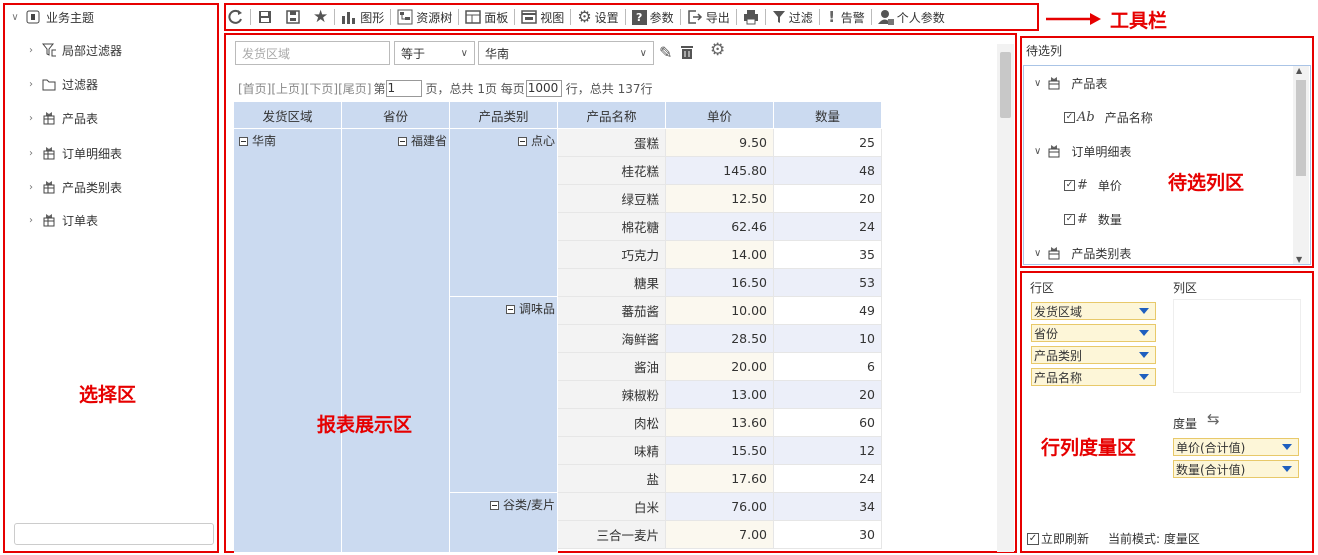 The image size is (1318, 555). What do you see at coordinates (665, 52) in the screenshot?
I see `edit-icon: ✎` at bounding box center [665, 52].